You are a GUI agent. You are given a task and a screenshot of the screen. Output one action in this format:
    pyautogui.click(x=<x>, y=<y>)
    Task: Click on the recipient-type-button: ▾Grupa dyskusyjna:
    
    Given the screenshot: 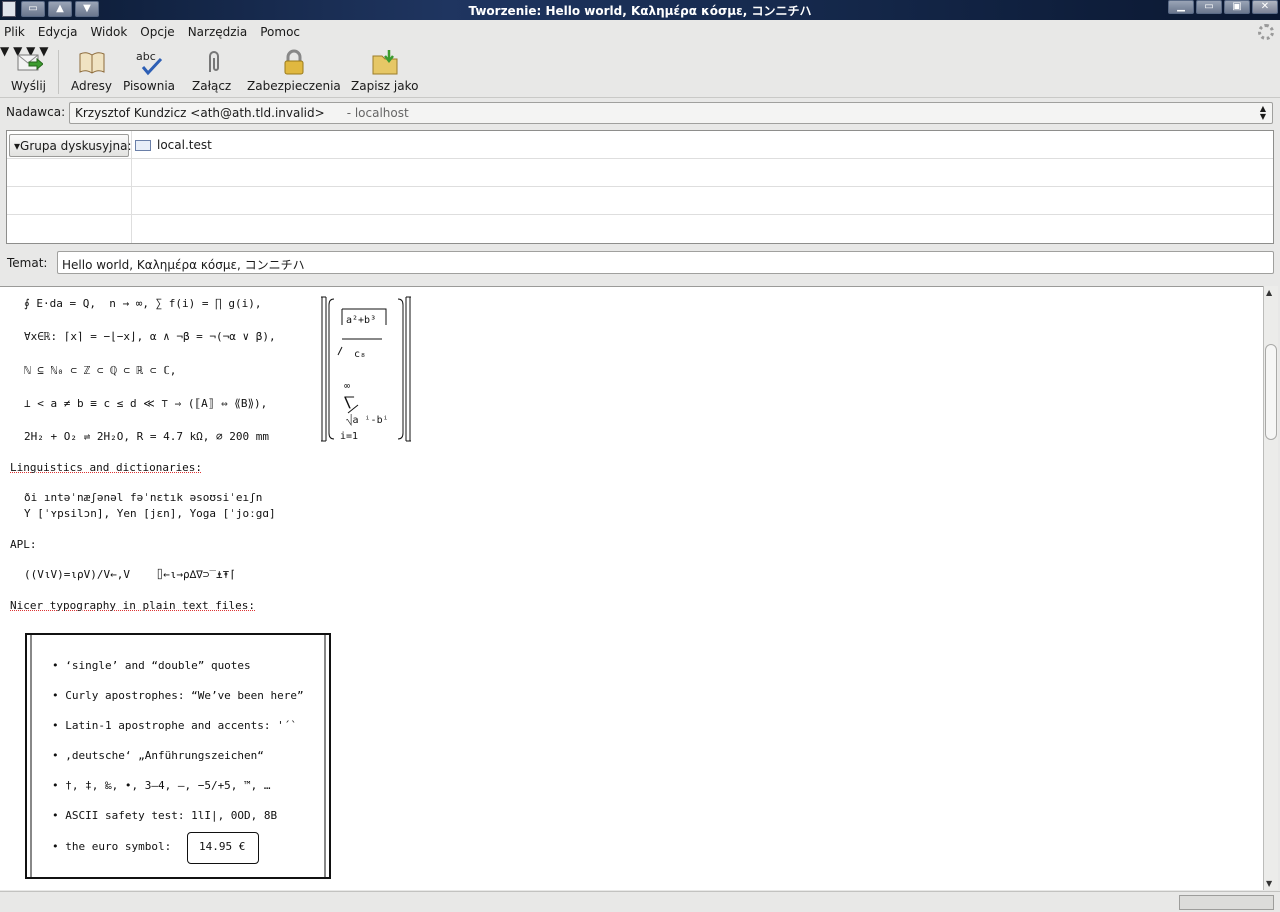 What is the action you would take?
    pyautogui.click(x=70, y=145)
    